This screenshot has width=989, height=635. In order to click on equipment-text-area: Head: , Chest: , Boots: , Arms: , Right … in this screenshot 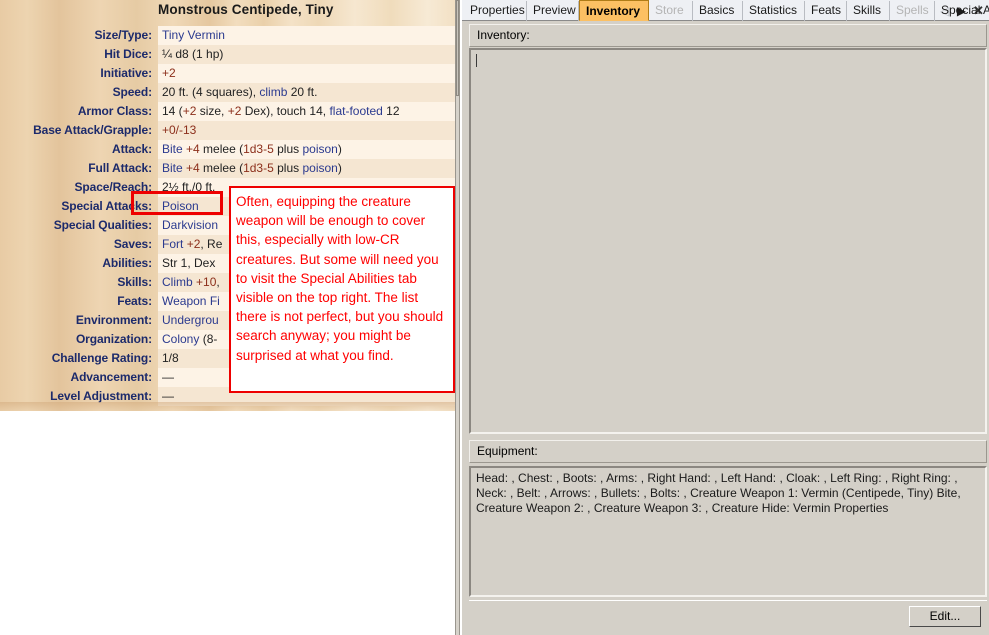, I will do `click(728, 531)`.